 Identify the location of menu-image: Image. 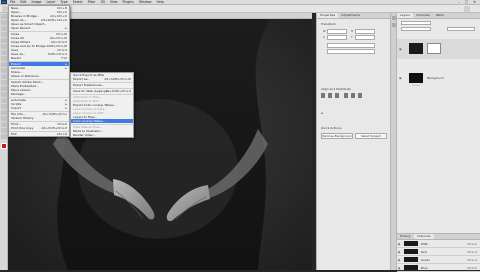
(37, 2).